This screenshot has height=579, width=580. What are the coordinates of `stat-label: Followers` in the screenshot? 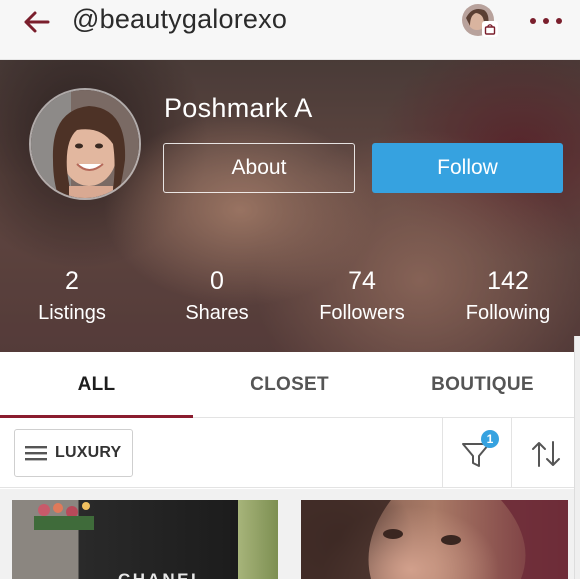 It's located at (362, 313).